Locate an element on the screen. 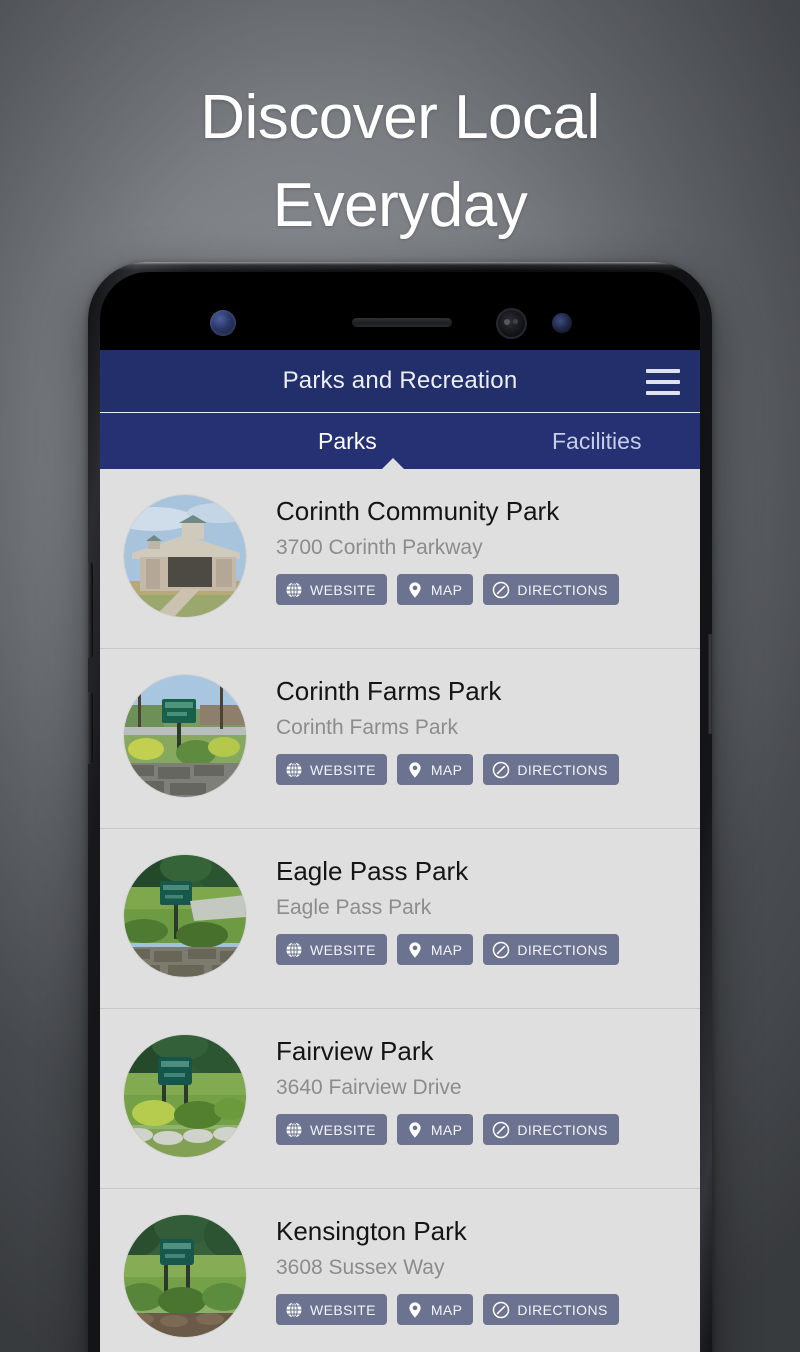 Image resolution: width=800 pixels, height=1352 pixels. phone-sensor-row is located at coordinates (400, 323).